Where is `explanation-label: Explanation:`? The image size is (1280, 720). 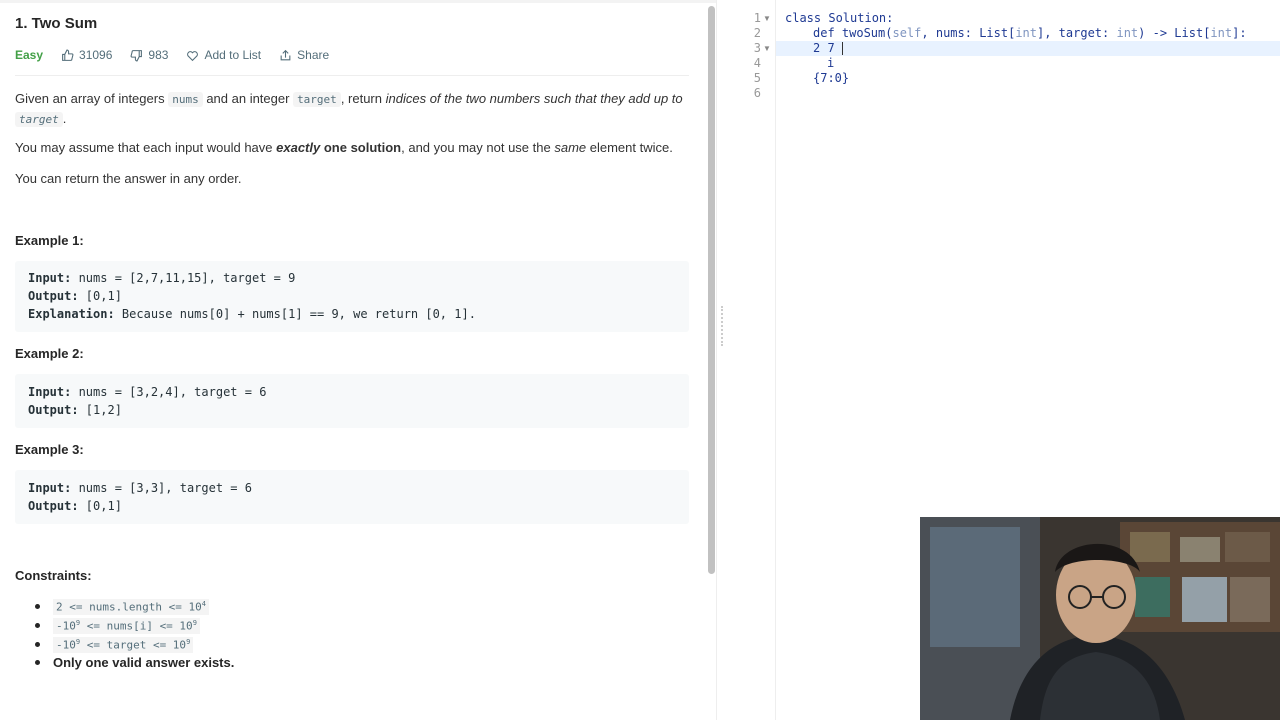 explanation-label: Explanation: is located at coordinates (71, 314).